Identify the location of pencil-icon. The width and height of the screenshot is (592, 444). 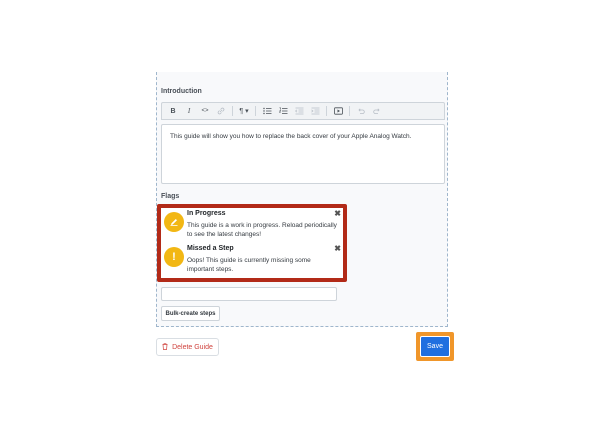
(174, 222).